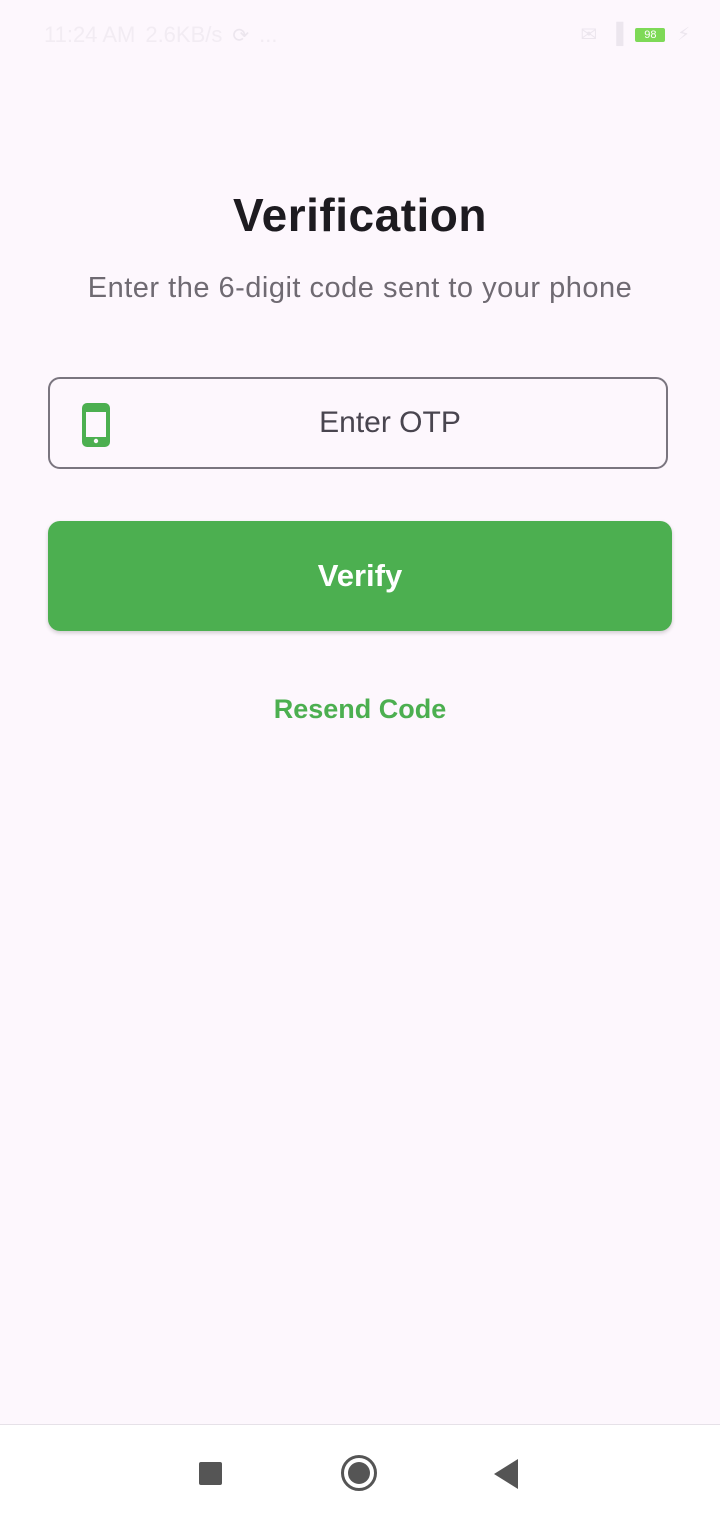 The height and width of the screenshot is (1521, 720). I want to click on verify-button: Verify, so click(360, 576).